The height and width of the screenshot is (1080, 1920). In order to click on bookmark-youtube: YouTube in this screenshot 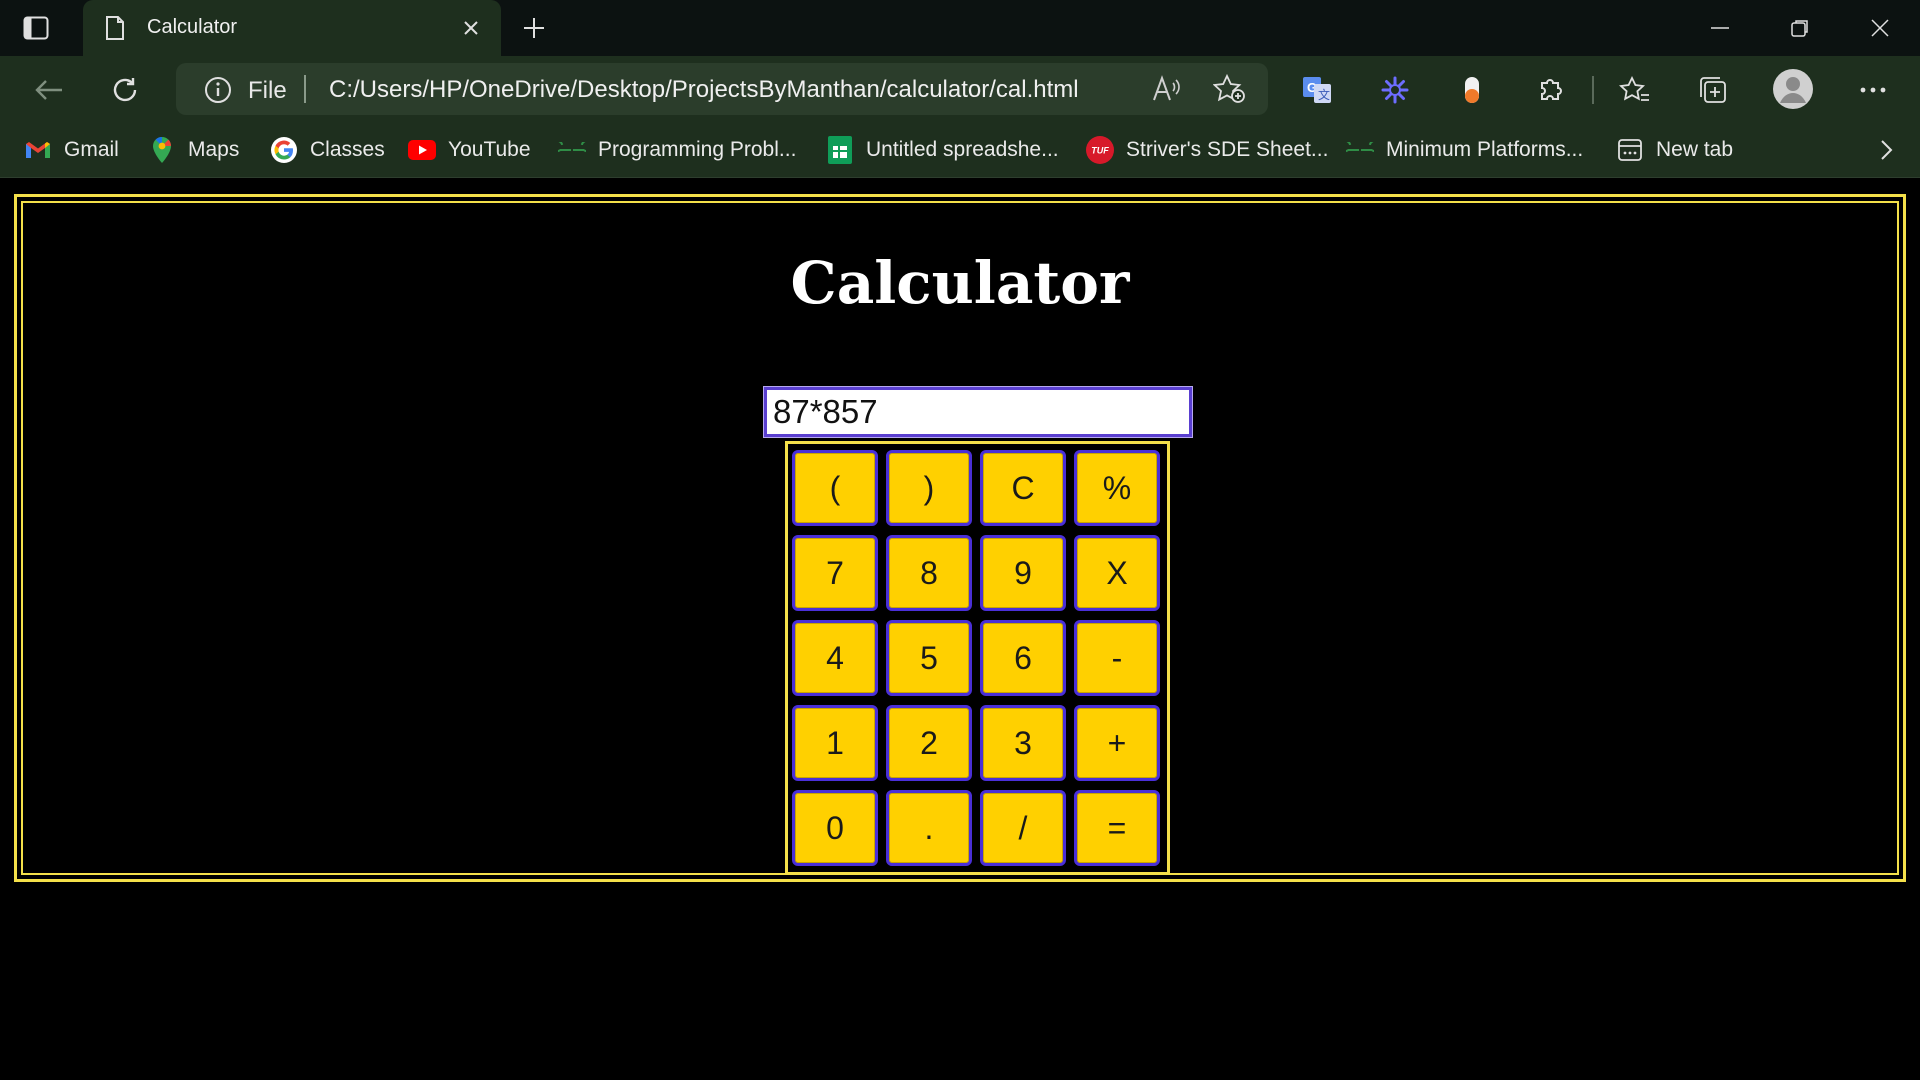, I will do `click(469, 150)`.